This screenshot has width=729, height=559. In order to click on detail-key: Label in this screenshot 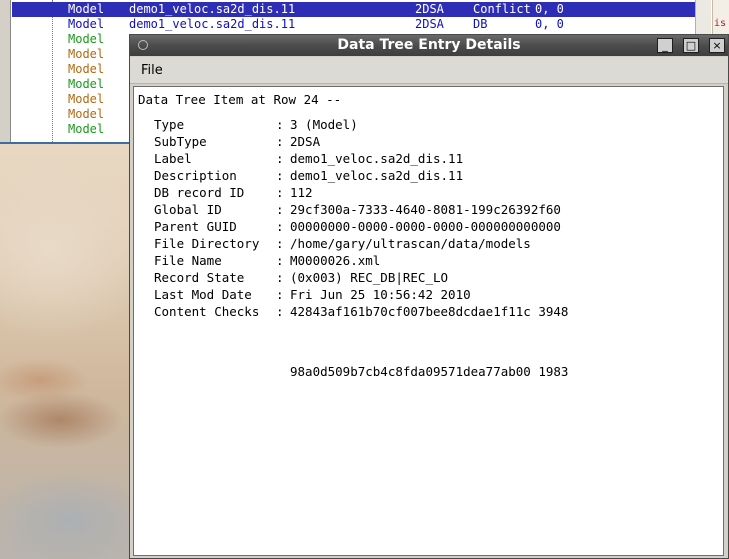, I will do `click(173, 158)`.